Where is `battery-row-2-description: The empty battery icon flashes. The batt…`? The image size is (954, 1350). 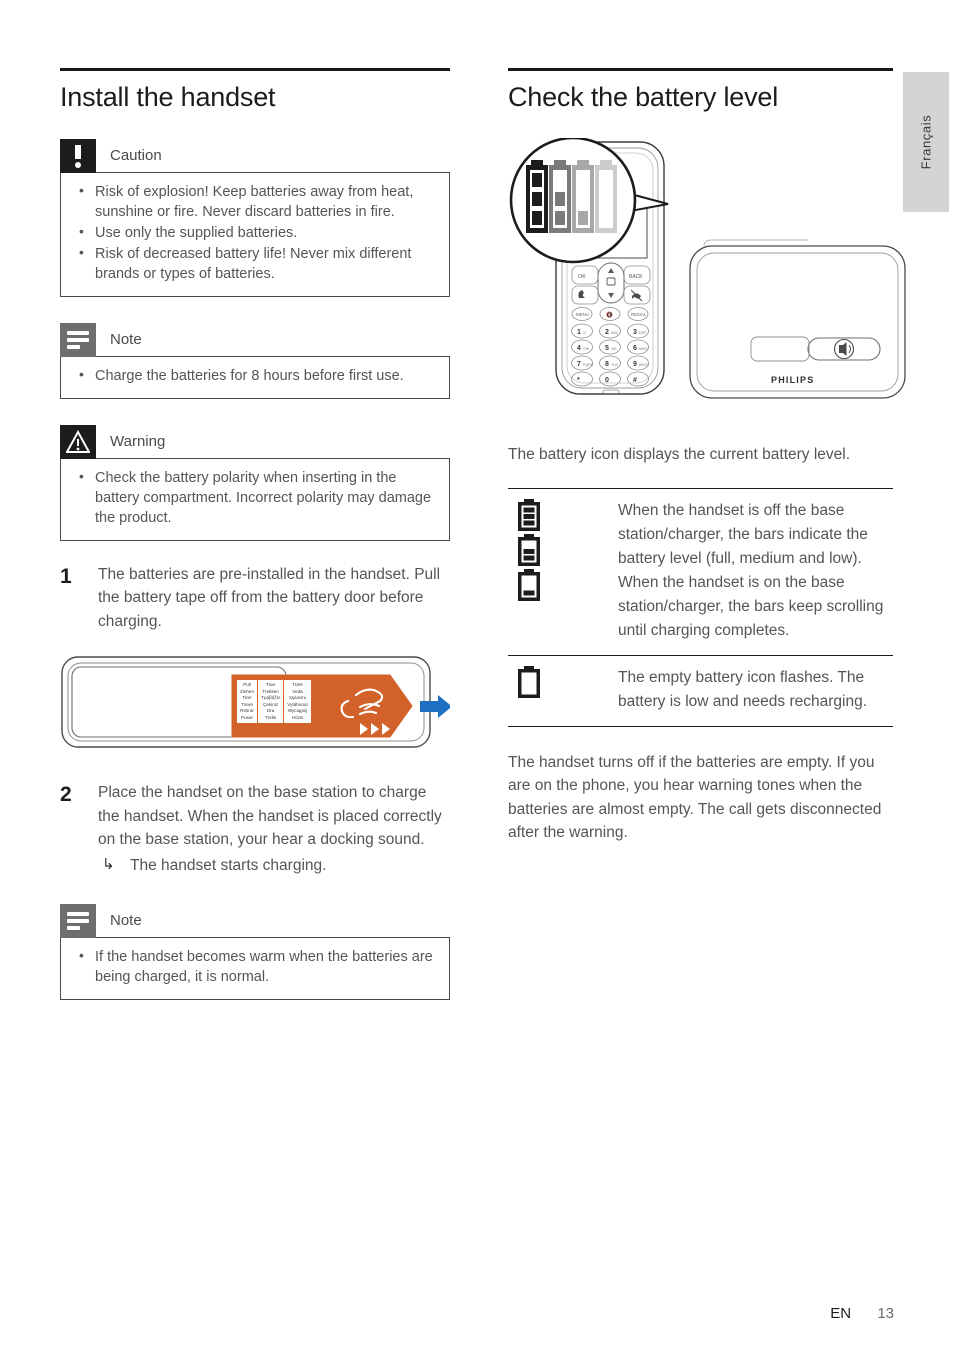 battery-row-2-description: The empty battery icon flashes. The batt… is located at coordinates (743, 690).